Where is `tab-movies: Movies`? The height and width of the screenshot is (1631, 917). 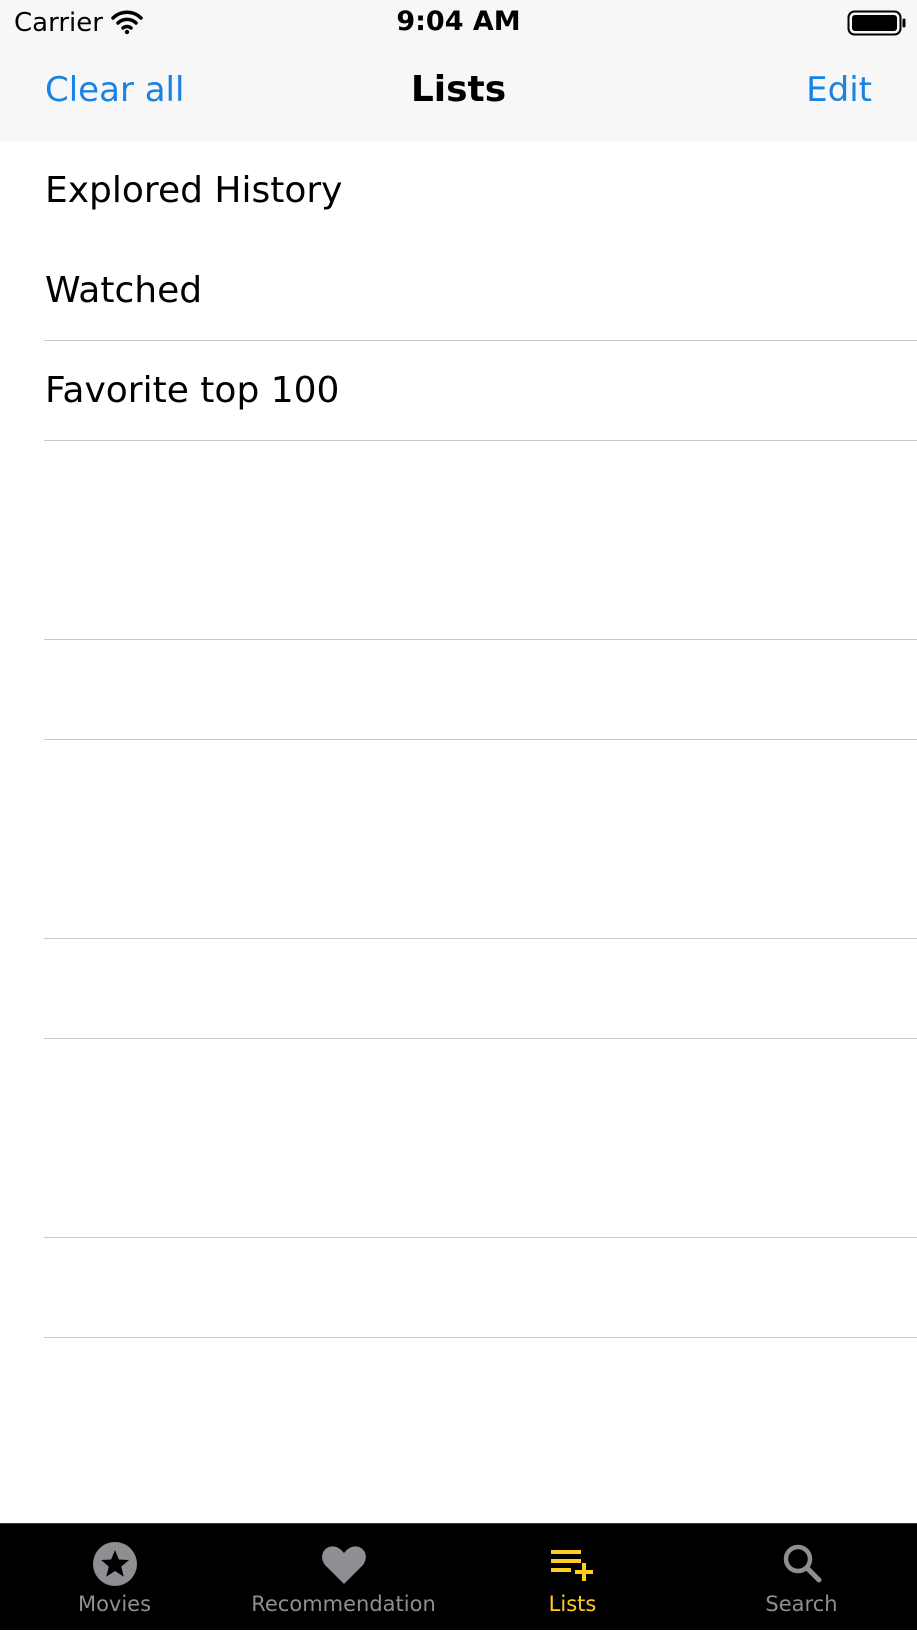 tab-movies: Movies is located at coordinates (114, 1577).